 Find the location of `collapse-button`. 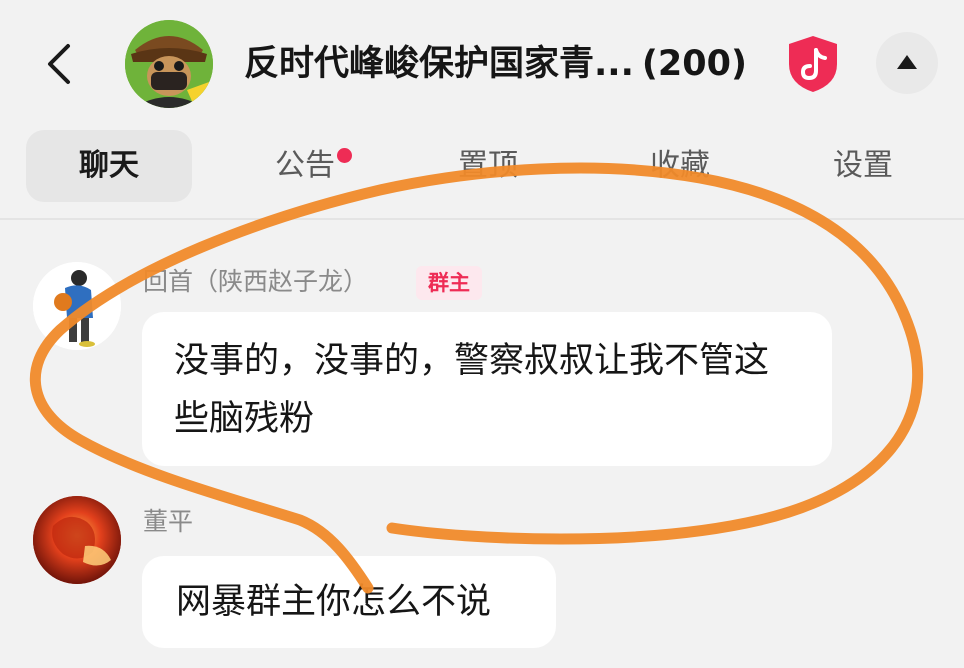

collapse-button is located at coordinates (907, 63).